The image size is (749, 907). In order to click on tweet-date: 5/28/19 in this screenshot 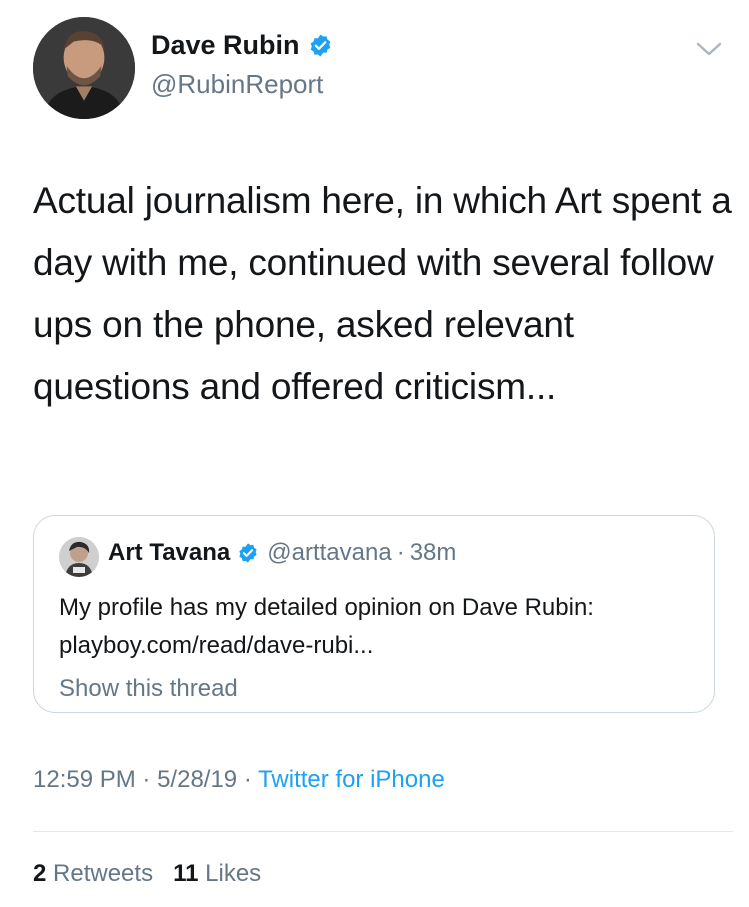, I will do `click(197, 779)`.